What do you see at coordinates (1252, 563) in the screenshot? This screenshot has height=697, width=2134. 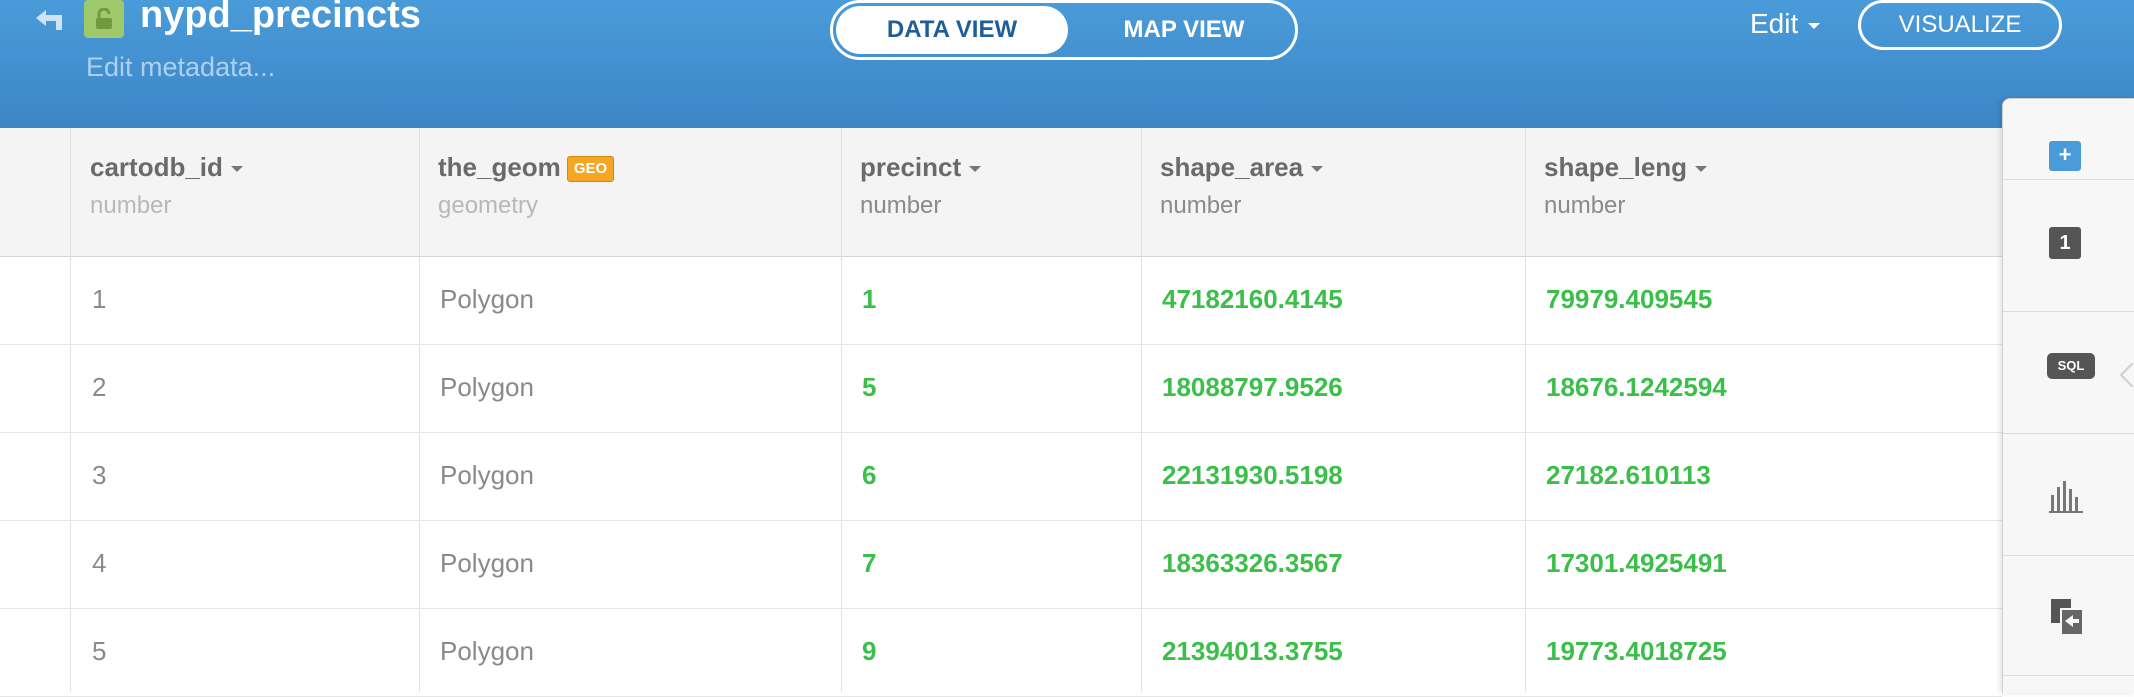 I see `cell-shape-area: 18363326.3567` at bounding box center [1252, 563].